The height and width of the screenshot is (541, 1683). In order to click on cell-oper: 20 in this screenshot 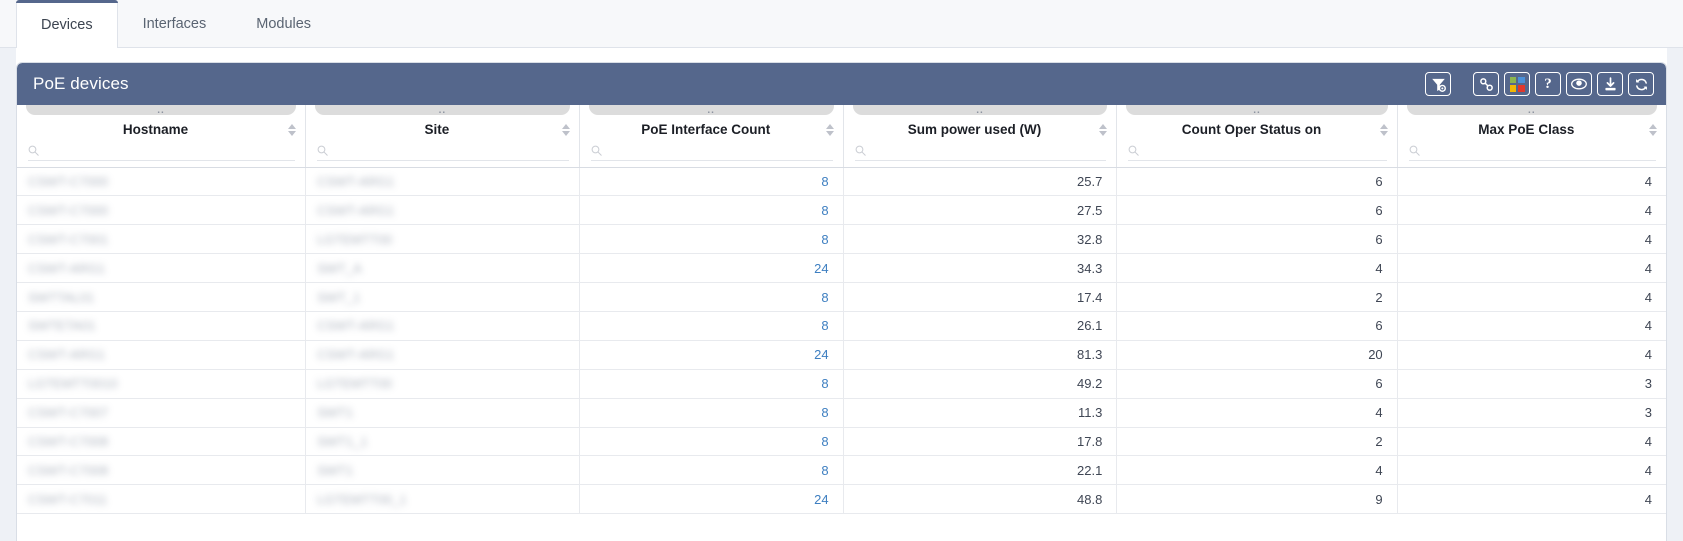, I will do `click(1257, 355)`.